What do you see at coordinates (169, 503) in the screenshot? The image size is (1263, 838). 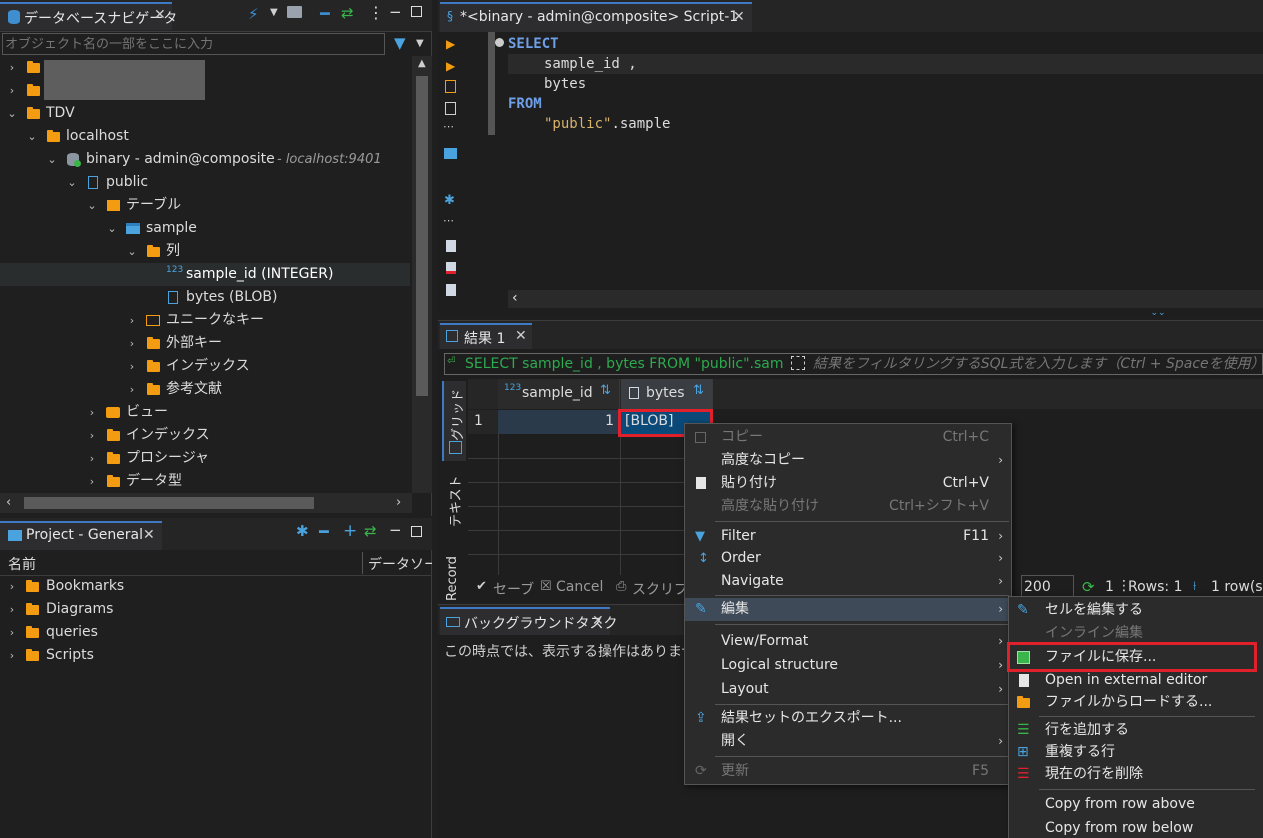 I see `navigator-hscroll-thumb` at bounding box center [169, 503].